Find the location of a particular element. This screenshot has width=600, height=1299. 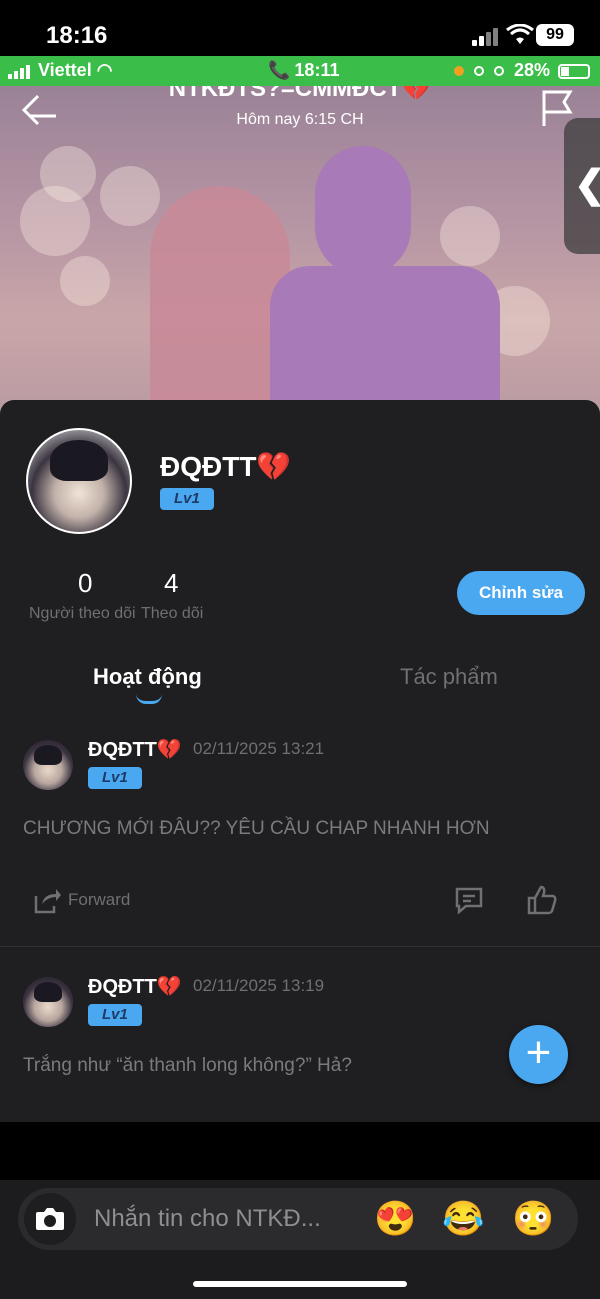

battery-indicator: 99 is located at coordinates (555, 35).